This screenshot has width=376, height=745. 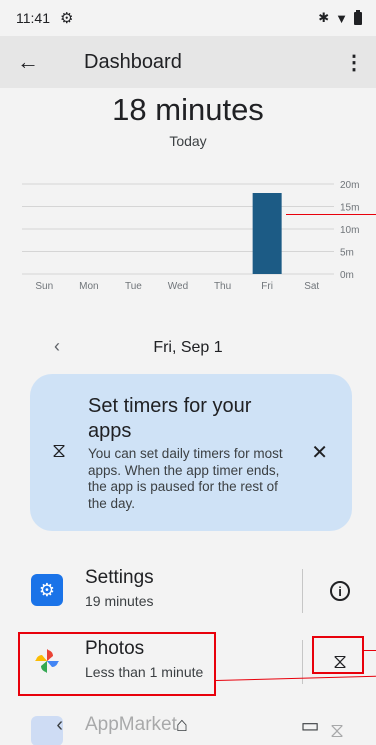 I want to click on status-bar: 11:41 ⚙ ✱ ▼, so click(x=188, y=18).